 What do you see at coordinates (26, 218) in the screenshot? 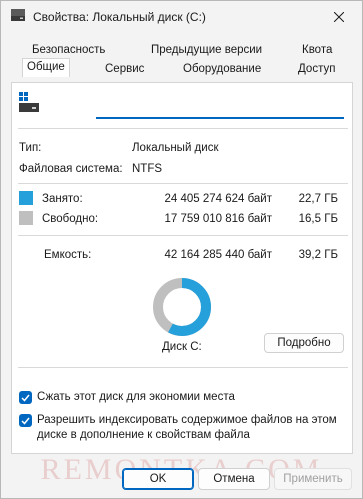
I see `free-space-swatch` at bounding box center [26, 218].